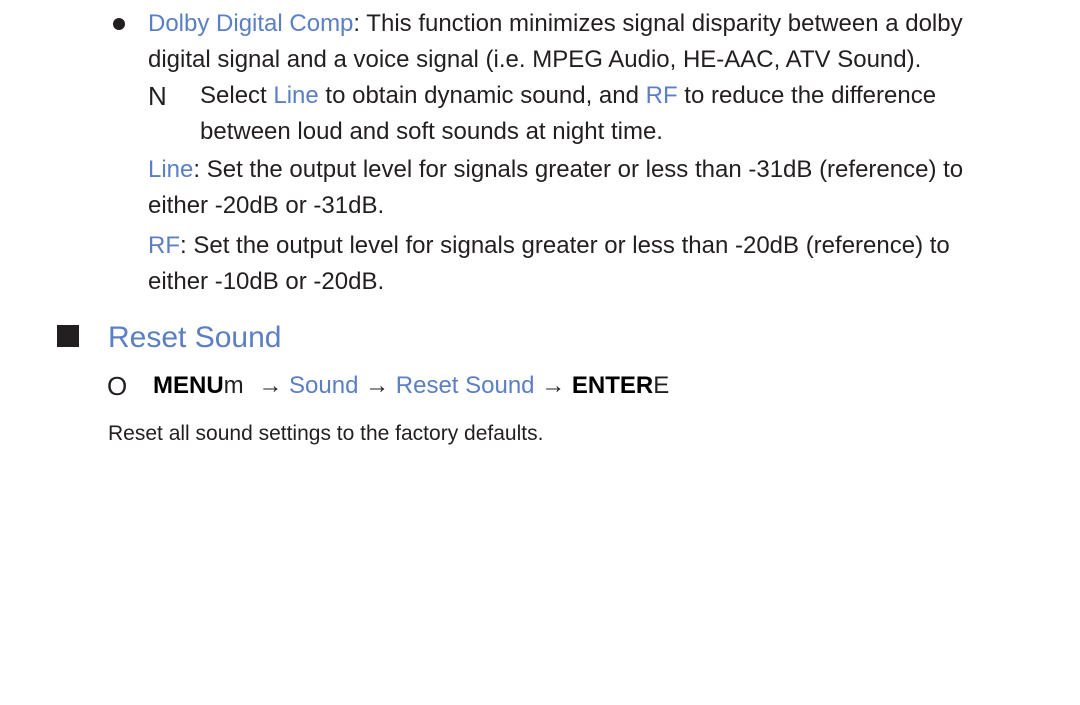 The height and width of the screenshot is (705, 1080). I want to click on note-icon: N, so click(157, 96).